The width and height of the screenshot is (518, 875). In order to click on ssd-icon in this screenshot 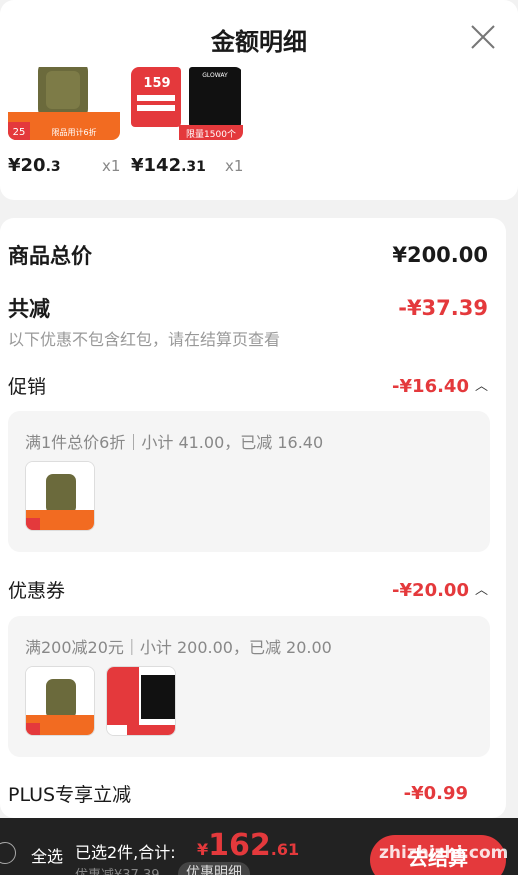, I will do `click(141, 701)`.